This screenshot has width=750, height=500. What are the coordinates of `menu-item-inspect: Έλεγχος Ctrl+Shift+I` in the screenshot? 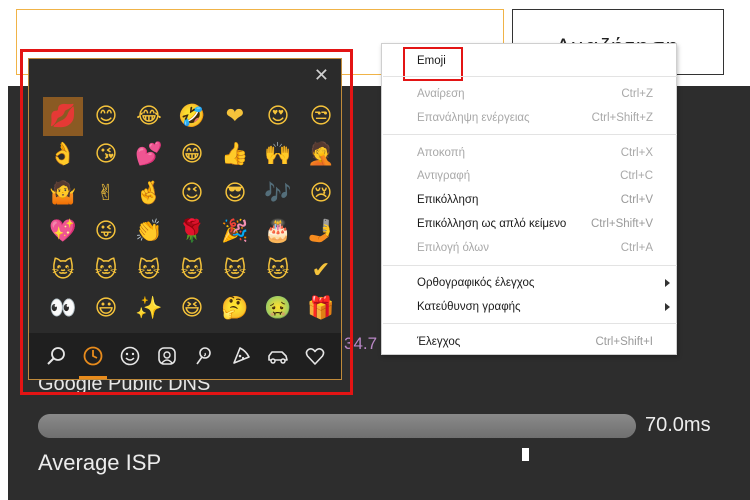 It's located at (530, 342).